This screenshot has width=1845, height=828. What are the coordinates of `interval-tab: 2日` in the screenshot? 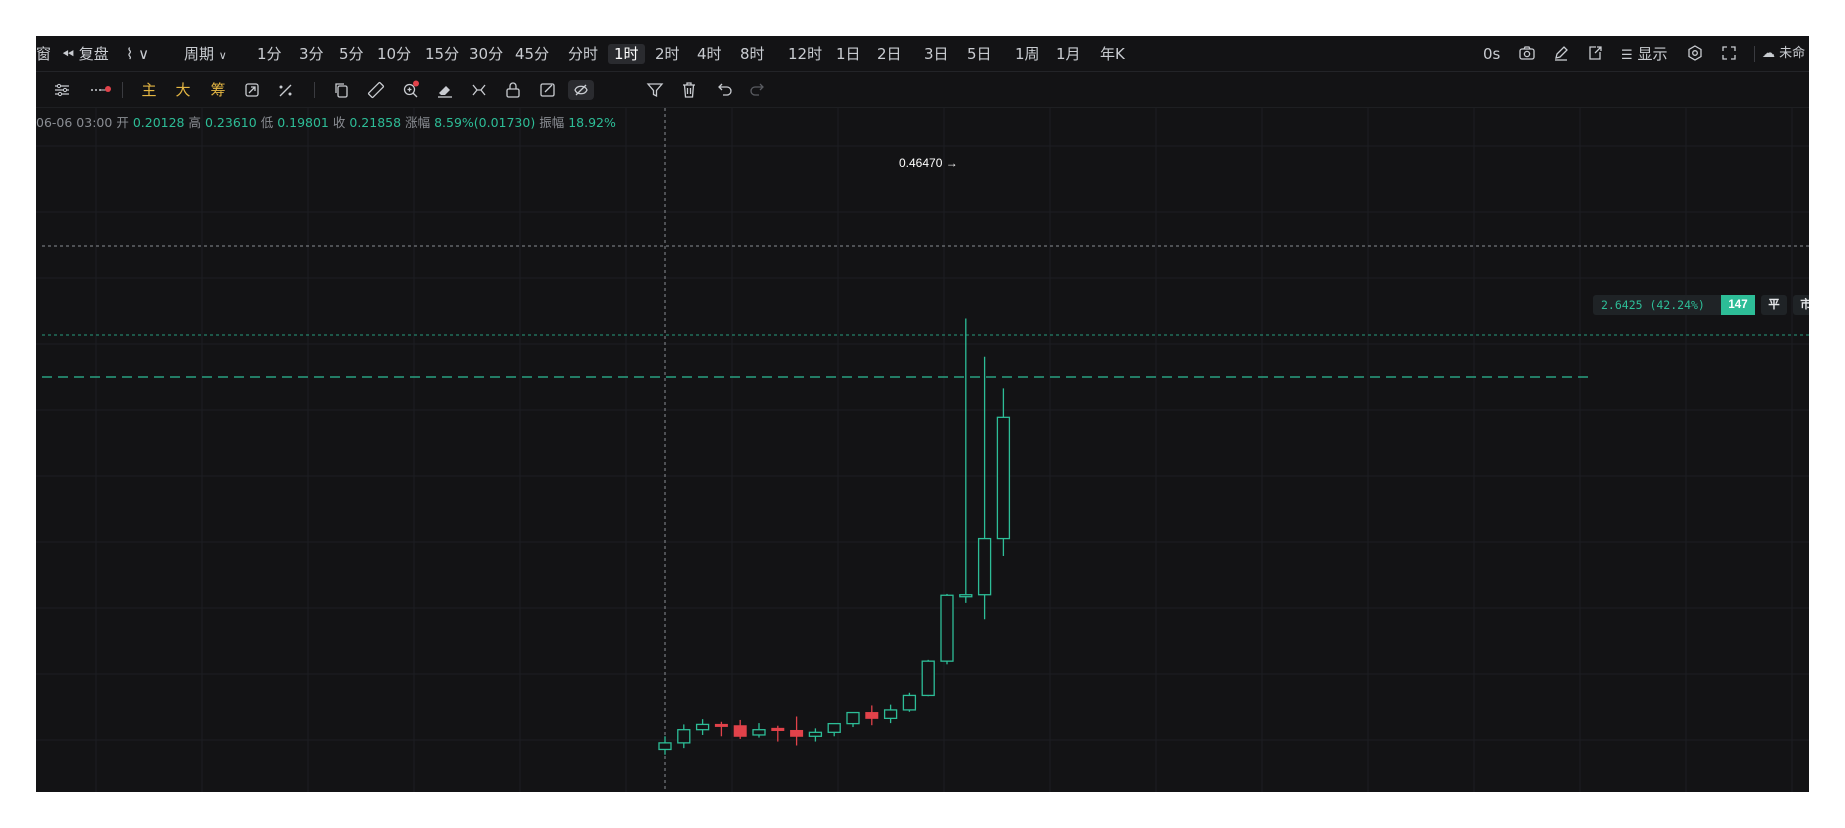 It's located at (889, 54).